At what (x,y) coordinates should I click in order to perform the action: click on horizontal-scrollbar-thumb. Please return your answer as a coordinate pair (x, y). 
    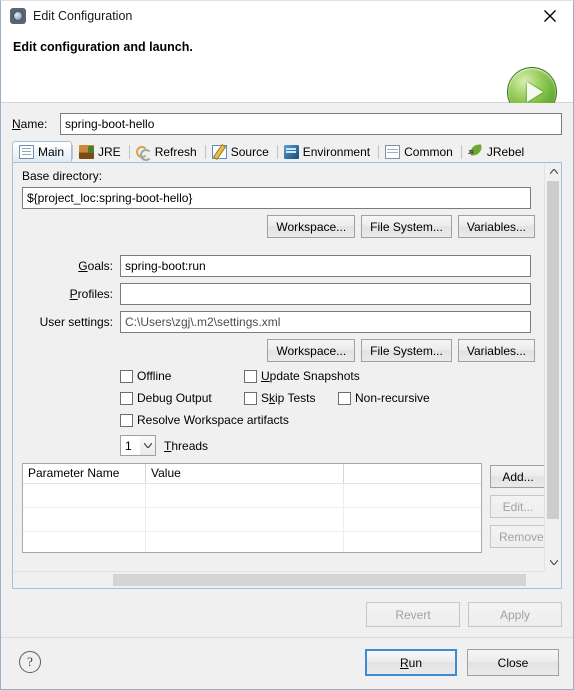
    Looking at the image, I should click on (319, 580).